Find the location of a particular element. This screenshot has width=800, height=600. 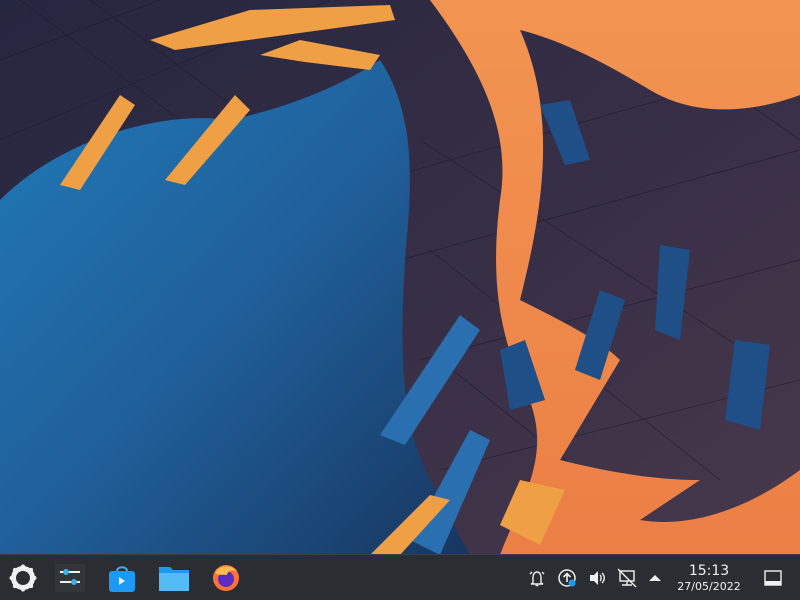

tray-expand-button is located at coordinates (655, 578).